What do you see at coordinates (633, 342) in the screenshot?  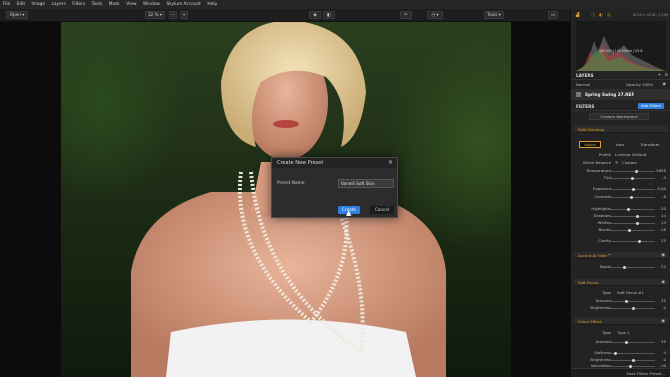 I see `orton-amount-slider` at bounding box center [633, 342].